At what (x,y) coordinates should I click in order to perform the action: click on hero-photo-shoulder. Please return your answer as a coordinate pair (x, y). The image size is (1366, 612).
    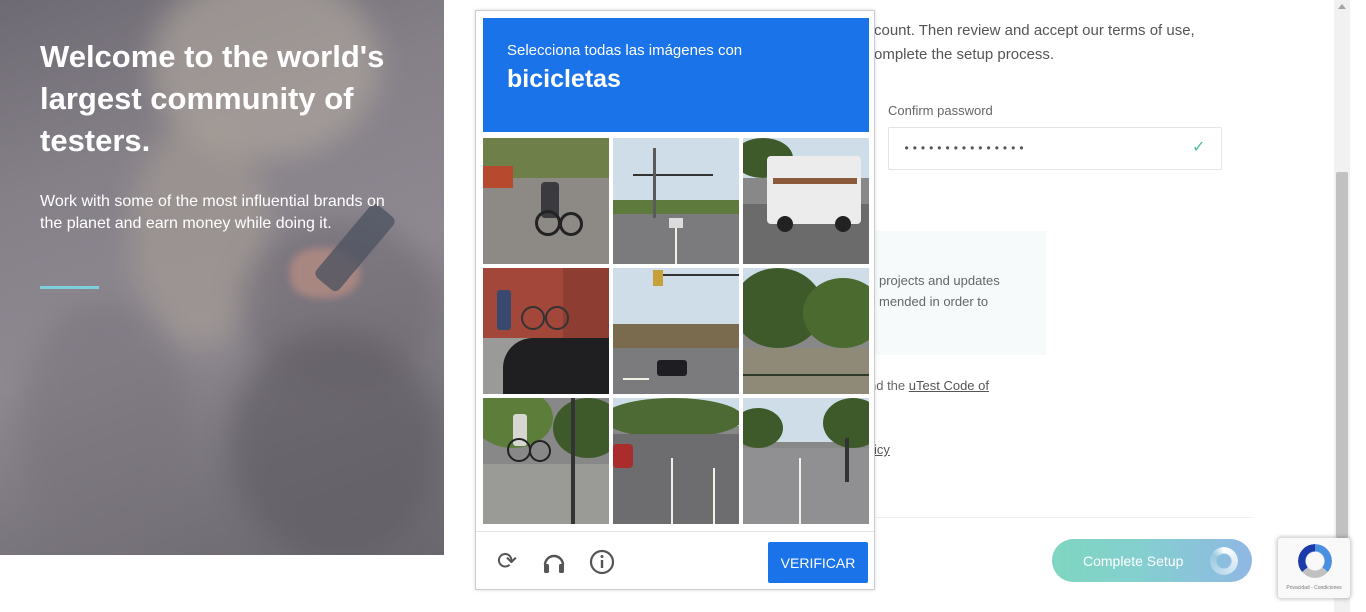
    Looking at the image, I should click on (105, 427).